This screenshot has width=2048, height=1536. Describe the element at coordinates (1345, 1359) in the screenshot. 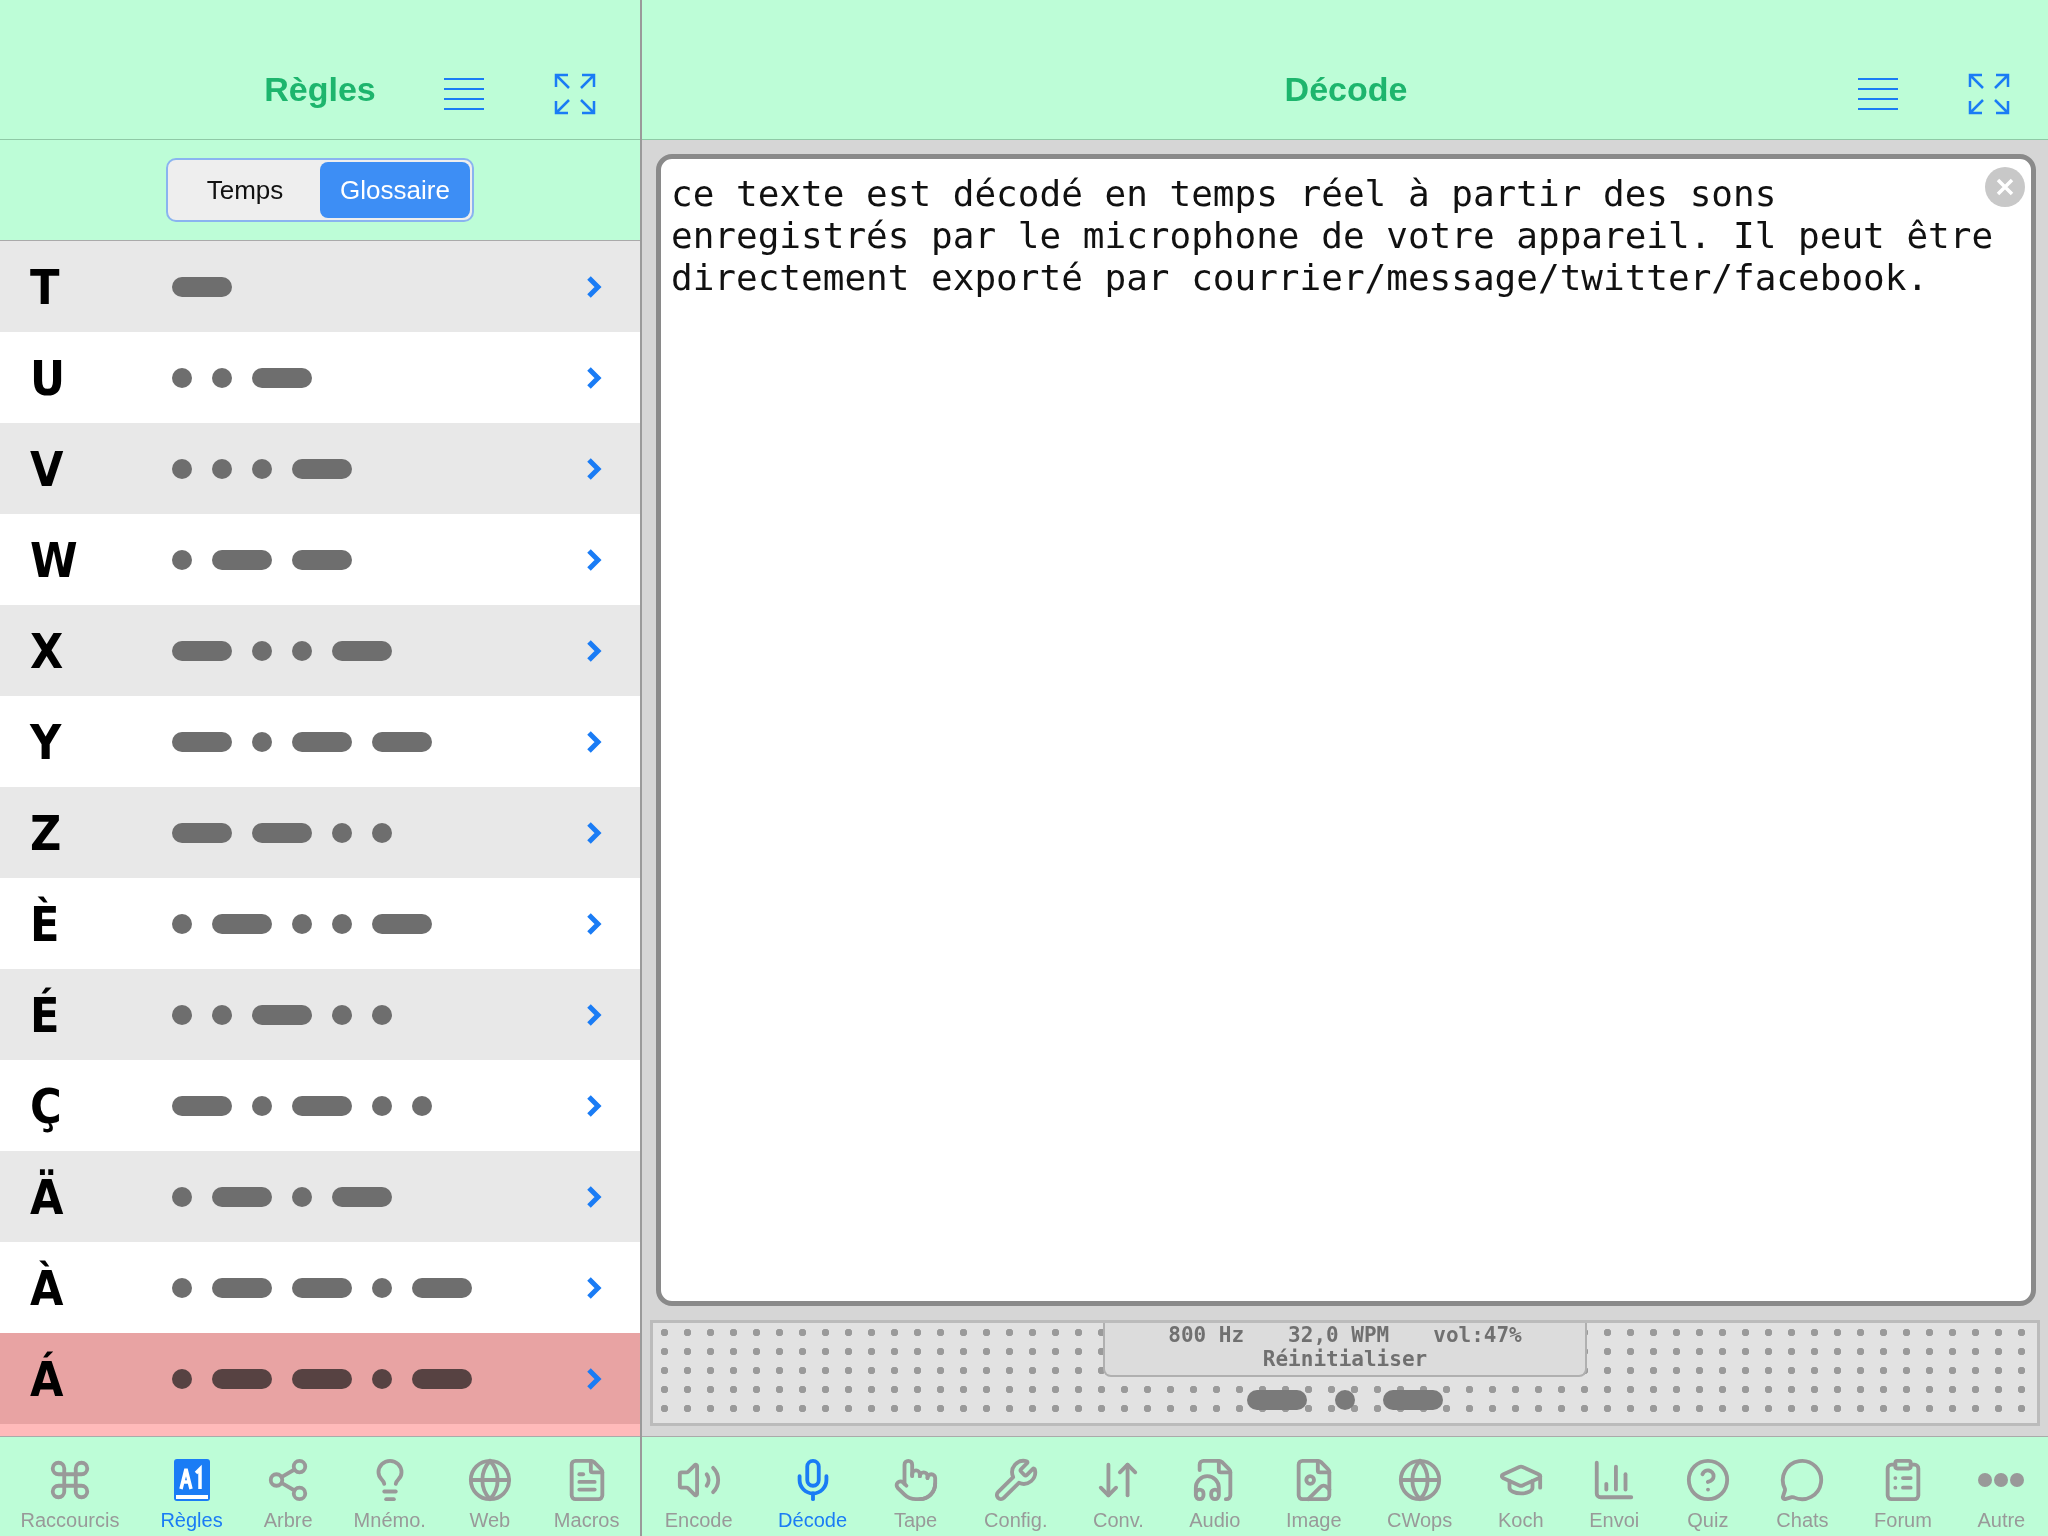

I see `reset-button: Réinitialiser` at that location.